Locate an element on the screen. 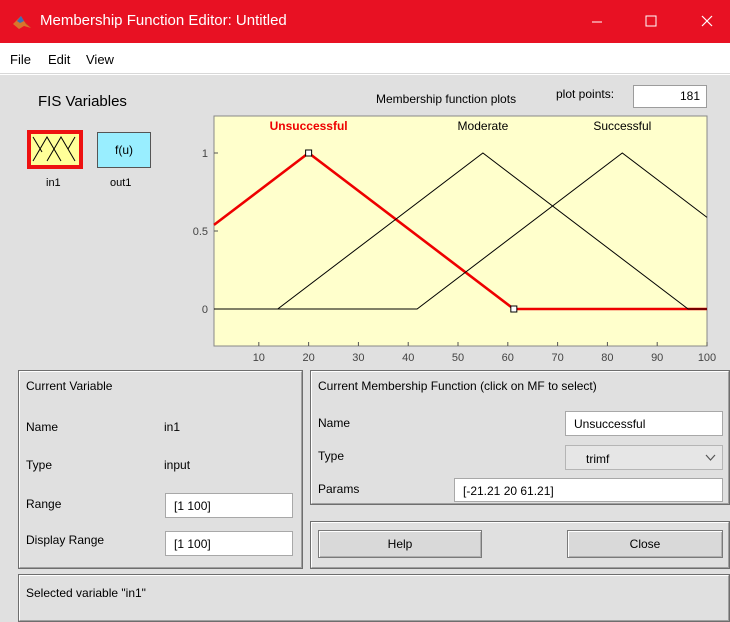 Image resolution: width=730 pixels, height=622 pixels. input-variable-name: in1 is located at coordinates (53, 183).